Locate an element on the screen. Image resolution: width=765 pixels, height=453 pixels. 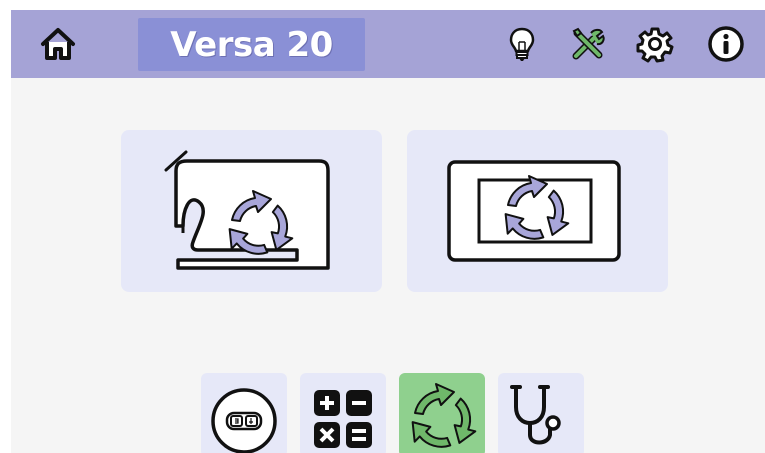
calculator-tile is located at coordinates (343, 413).